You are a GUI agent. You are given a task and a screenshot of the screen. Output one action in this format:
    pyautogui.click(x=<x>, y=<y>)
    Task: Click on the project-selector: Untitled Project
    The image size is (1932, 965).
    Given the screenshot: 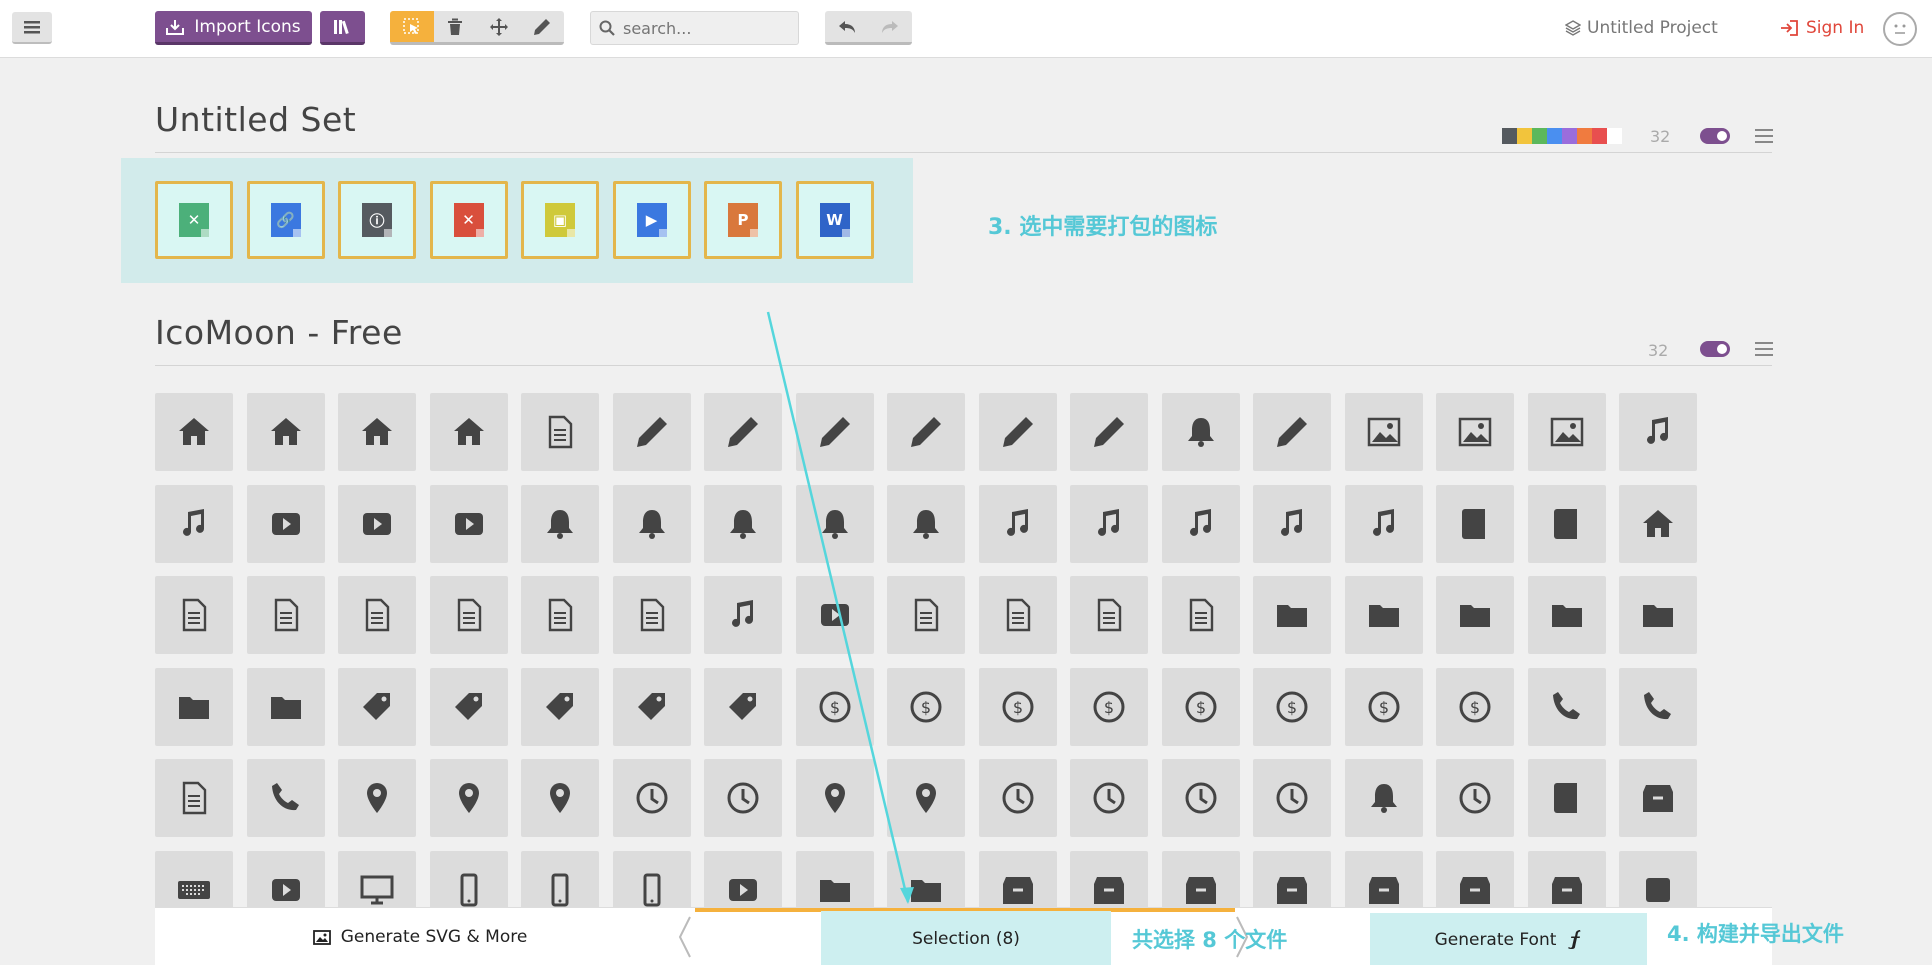 What is the action you would take?
    pyautogui.click(x=1641, y=28)
    